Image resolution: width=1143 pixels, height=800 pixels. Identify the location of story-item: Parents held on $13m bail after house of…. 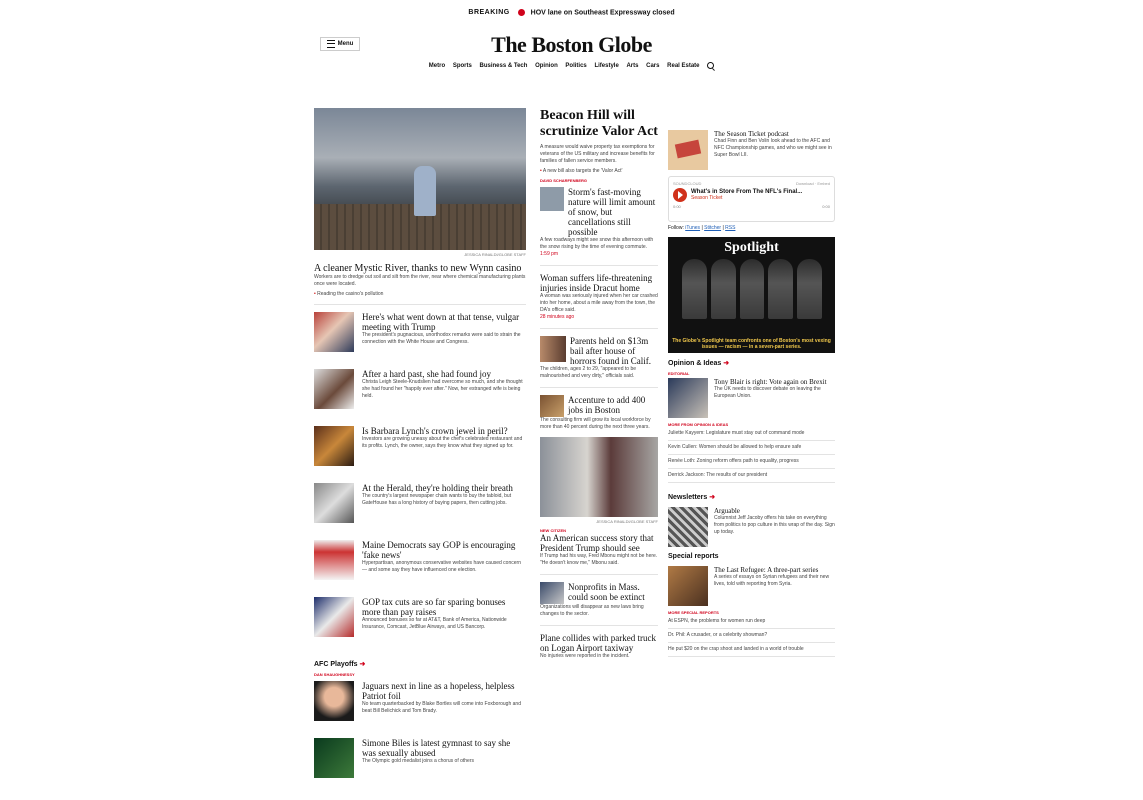
(599, 351).